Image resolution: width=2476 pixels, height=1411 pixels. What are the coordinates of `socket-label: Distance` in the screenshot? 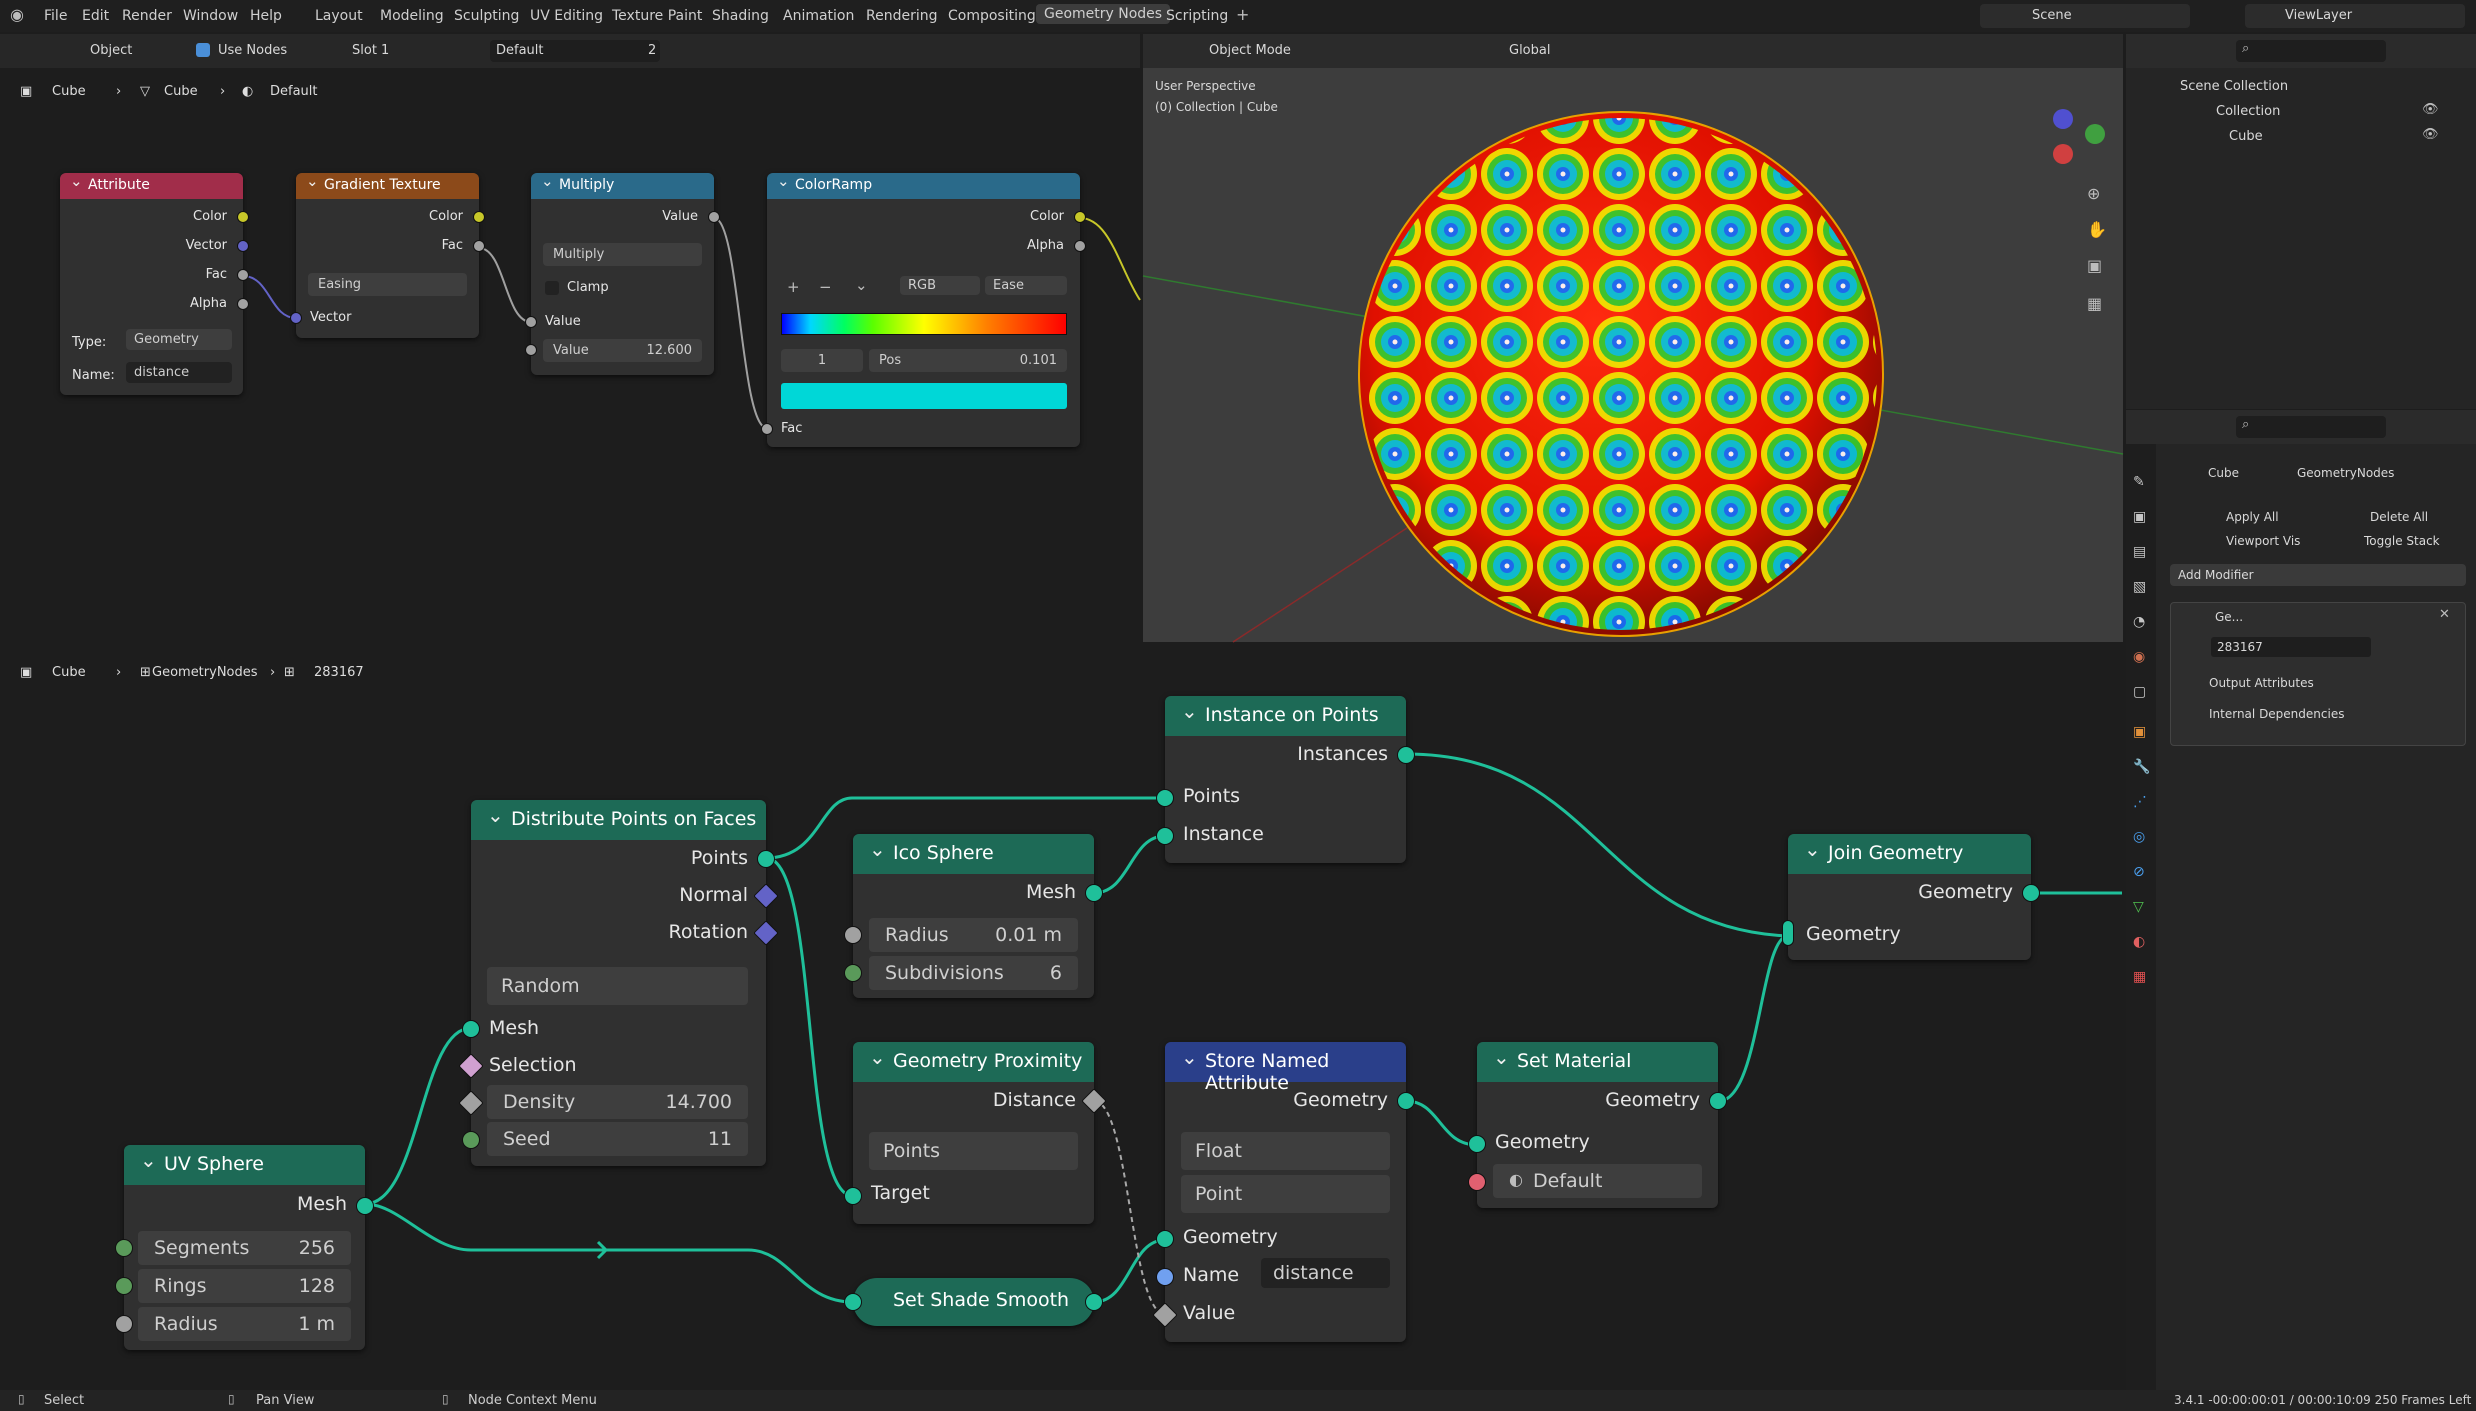 It's located at (1034, 1100).